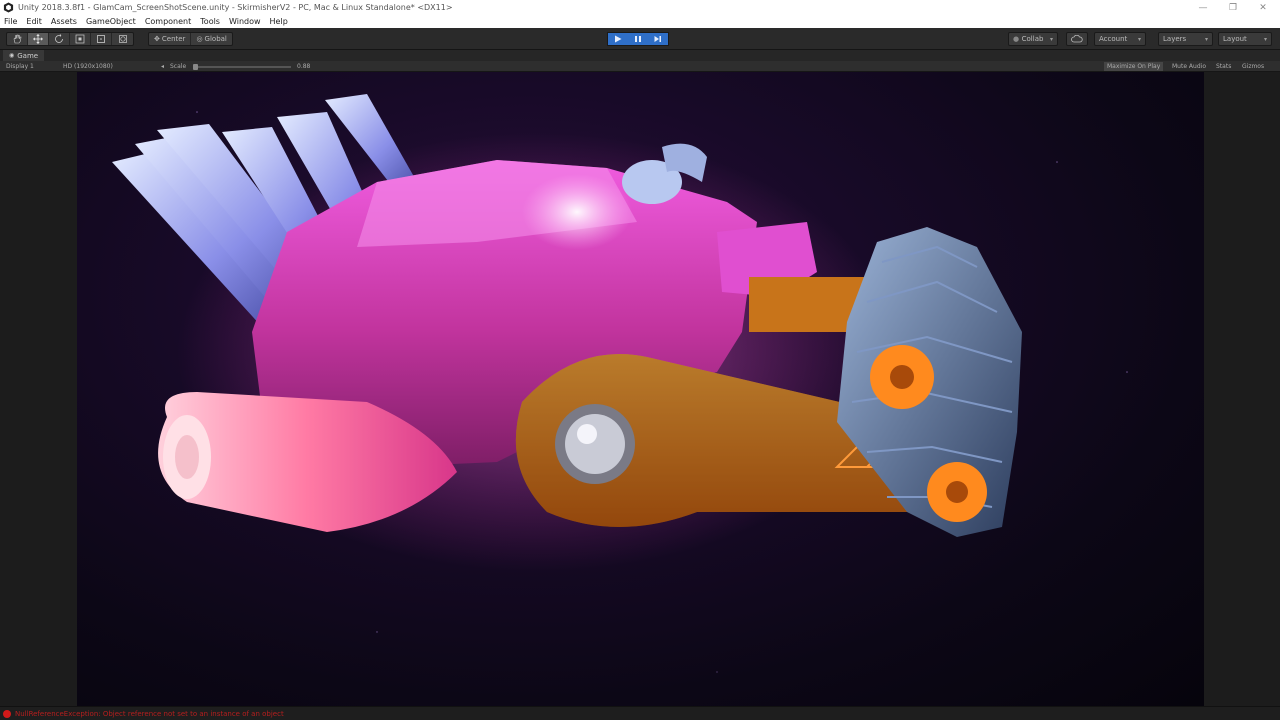  Describe the element at coordinates (640, 55) in the screenshot. I see `panel-tab-bar: ◉ Game` at that location.